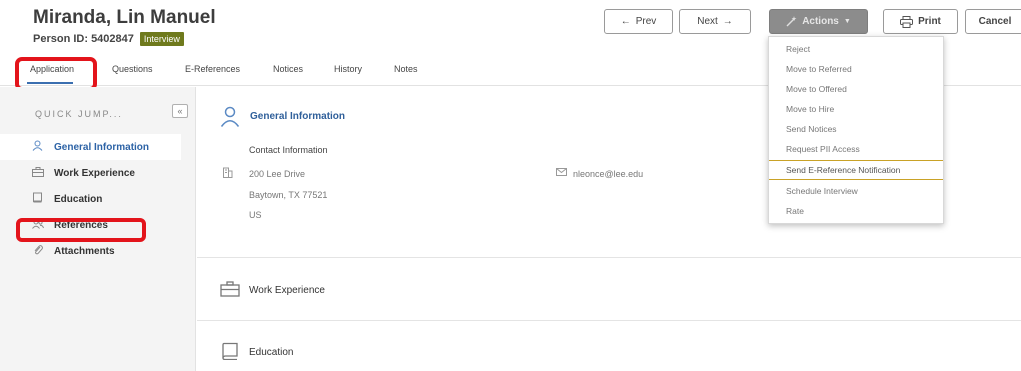 This screenshot has width=1021, height=371. What do you see at coordinates (124, 17) in the screenshot?
I see `candidate-name: Miranda, Lin Manuel` at bounding box center [124, 17].